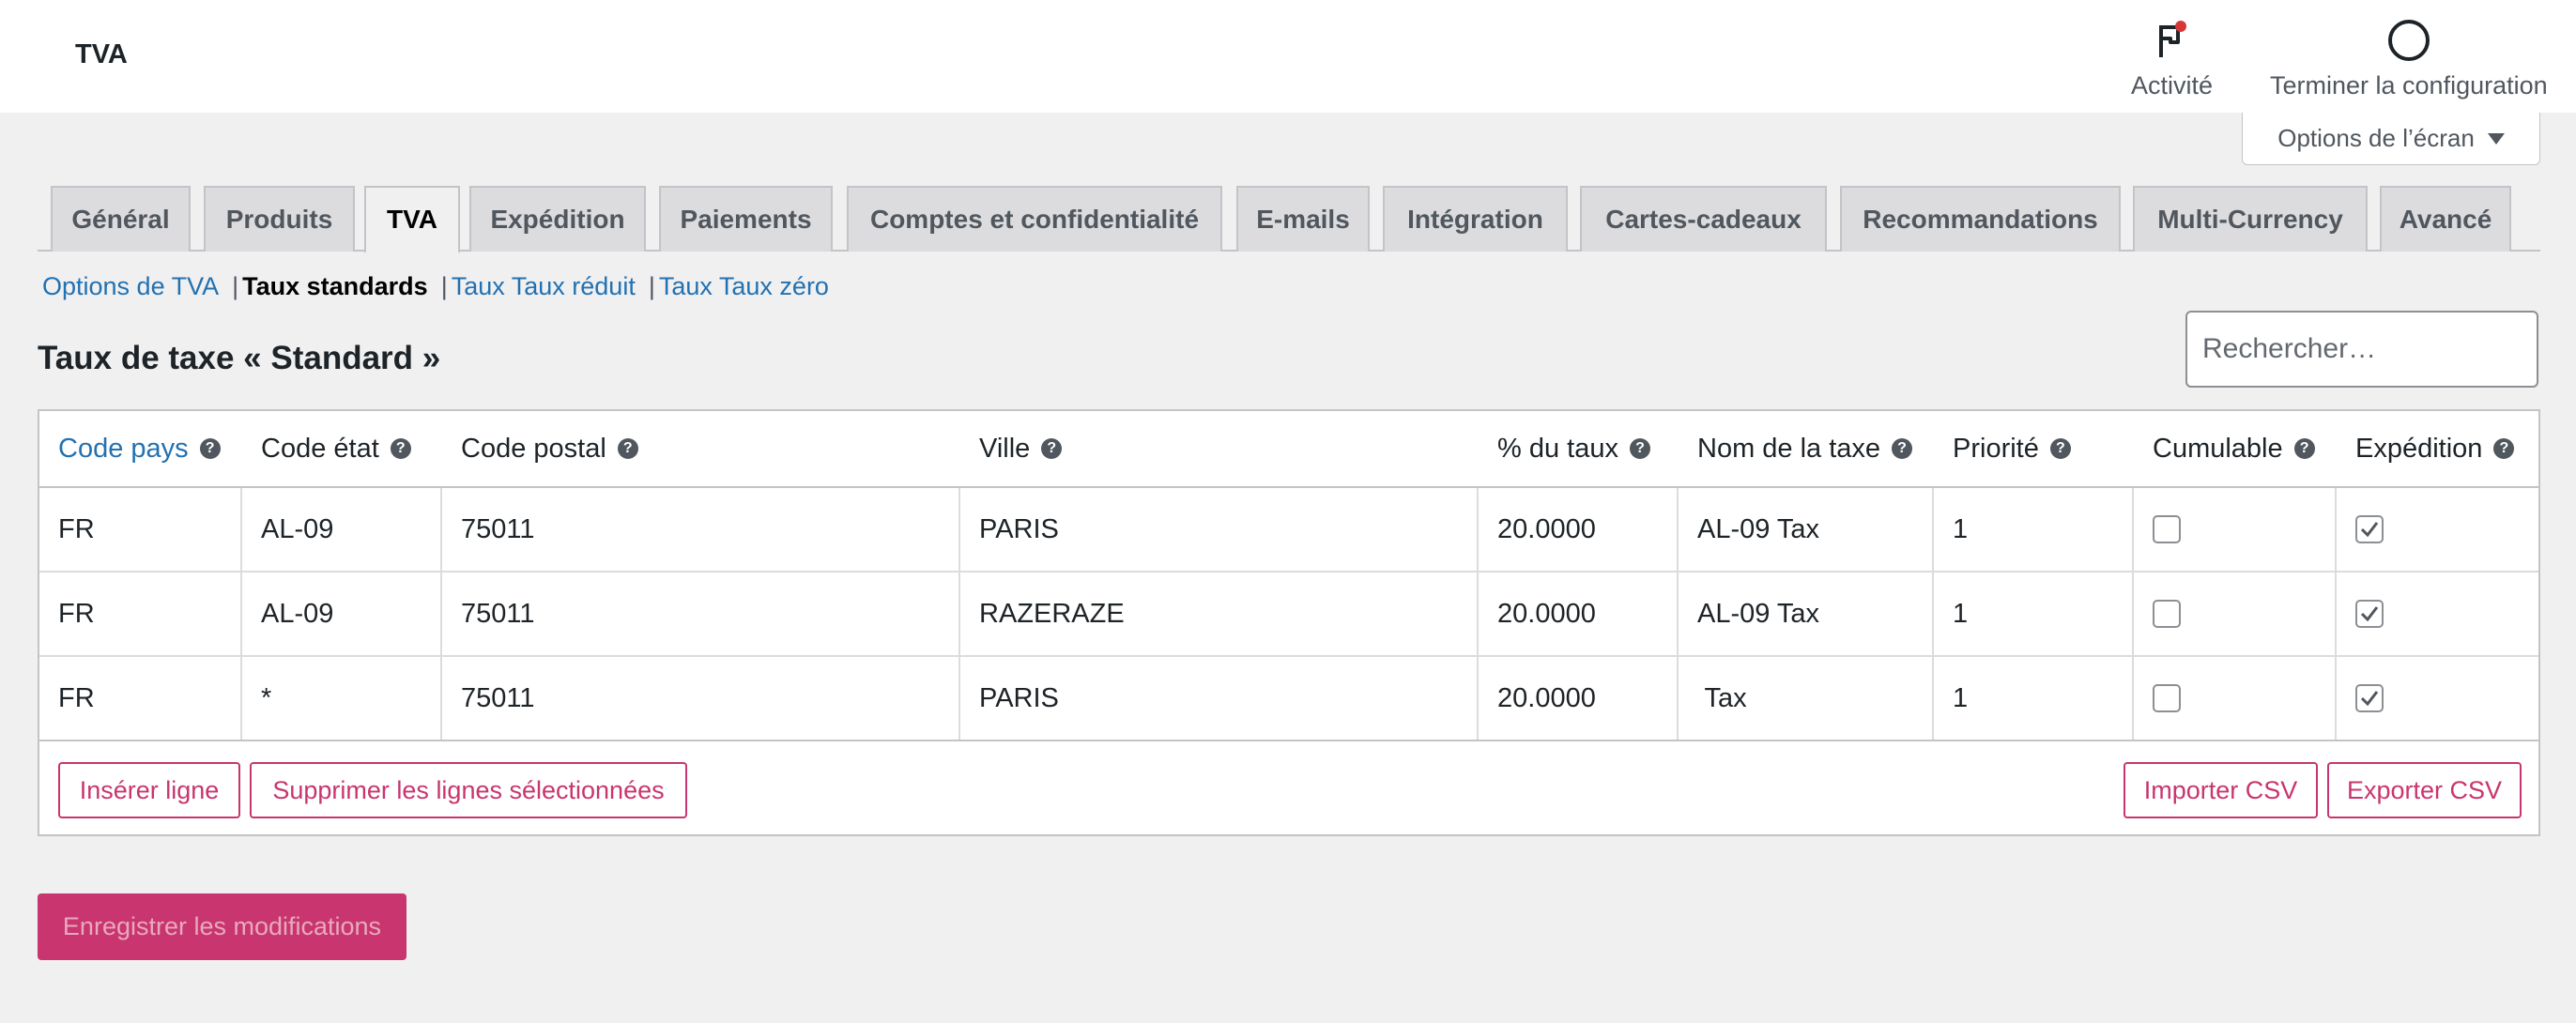 This screenshot has width=2576, height=1023. Describe the element at coordinates (240, 358) in the screenshot. I see `section-title: Taux de taxe « Standard »` at that location.